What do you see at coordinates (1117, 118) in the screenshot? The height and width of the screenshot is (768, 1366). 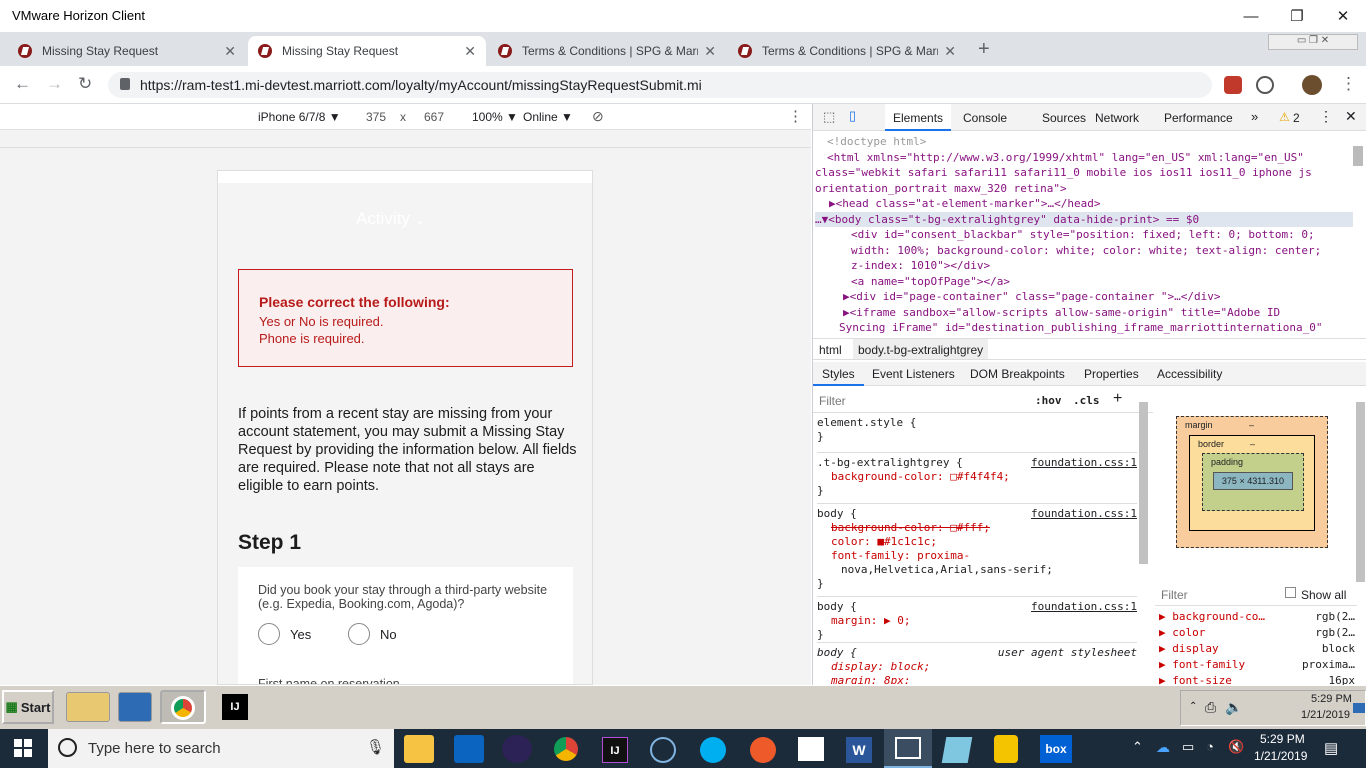 I see `tab-network: Network` at bounding box center [1117, 118].